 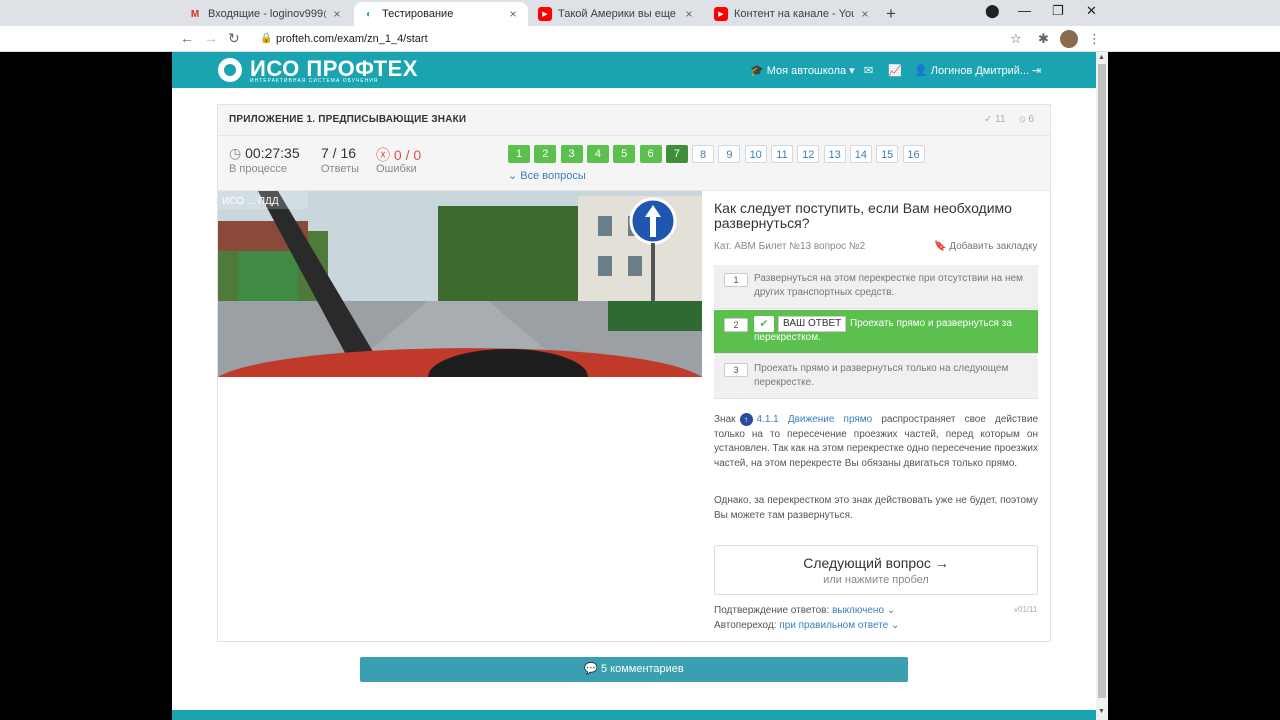 I want to click on question-number-10: 10, so click(x=755, y=154).